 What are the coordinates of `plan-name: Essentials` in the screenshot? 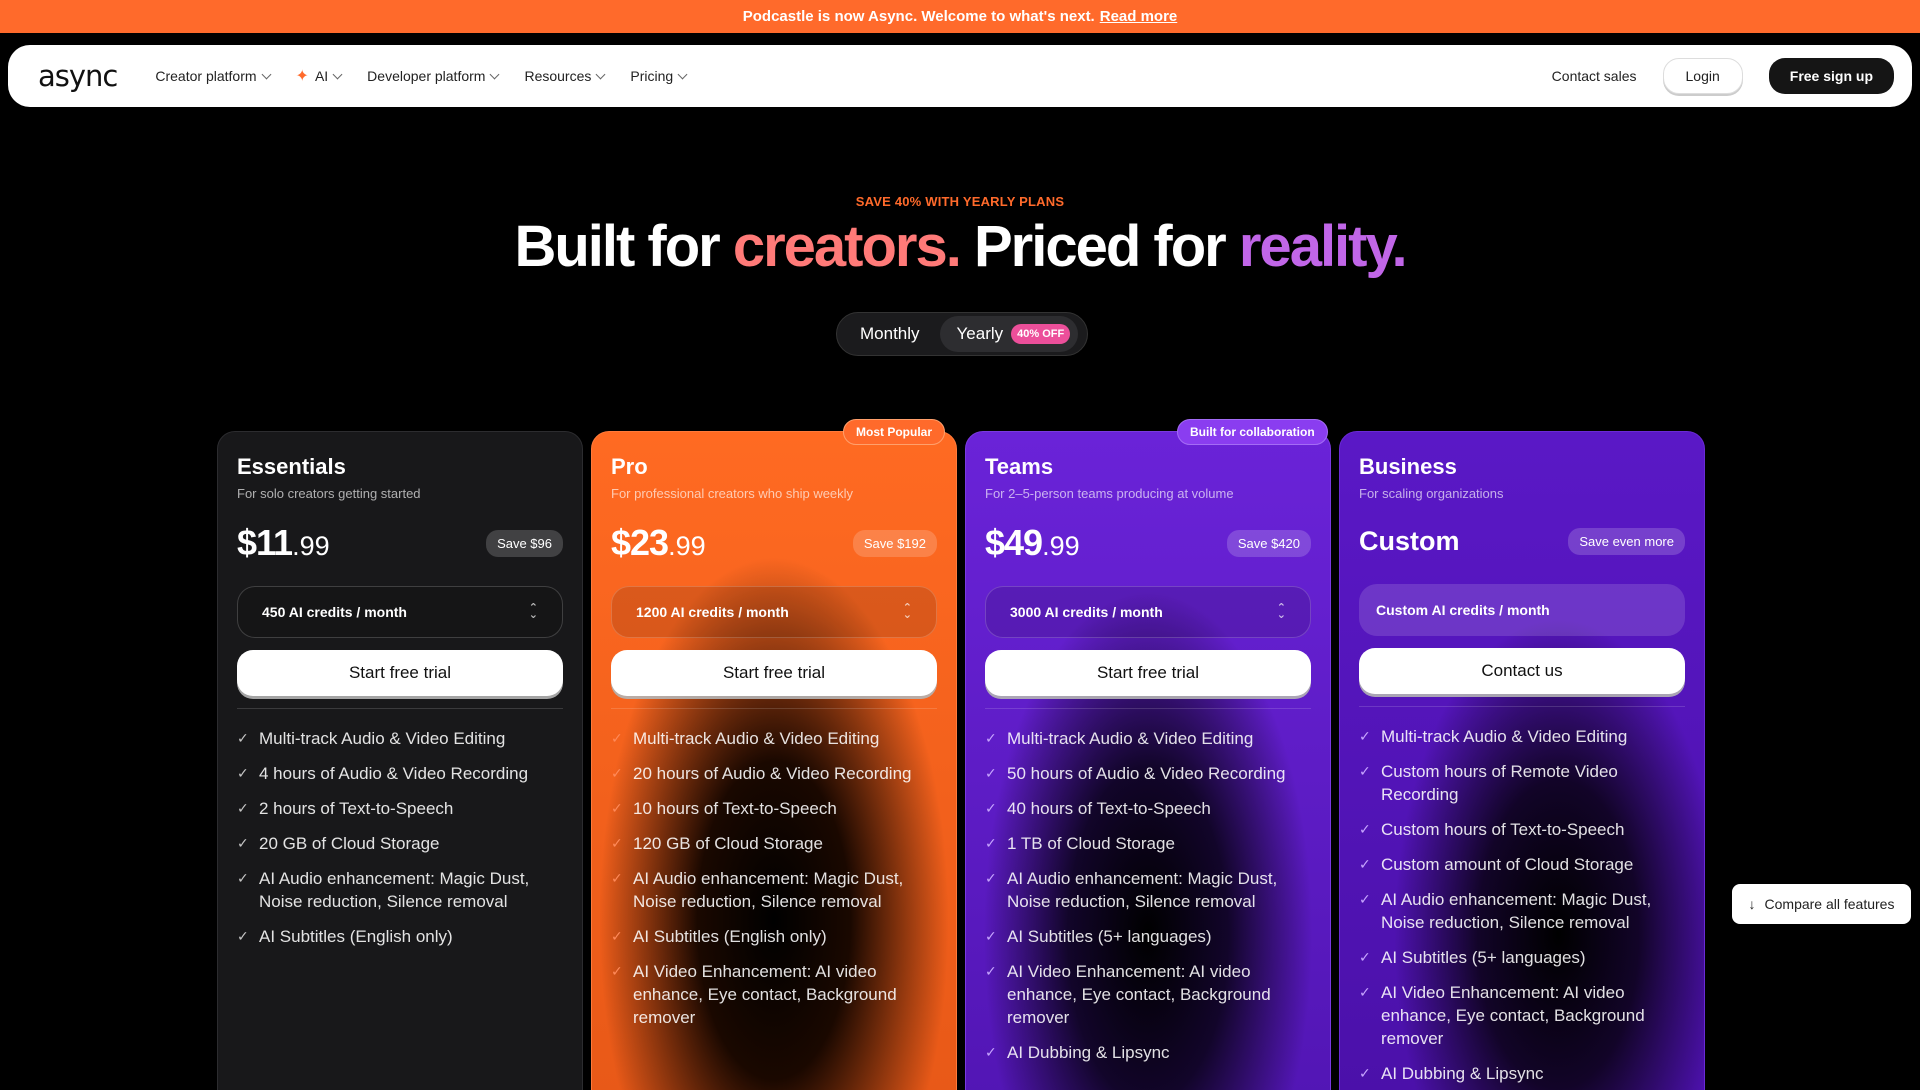 It's located at (291, 466).